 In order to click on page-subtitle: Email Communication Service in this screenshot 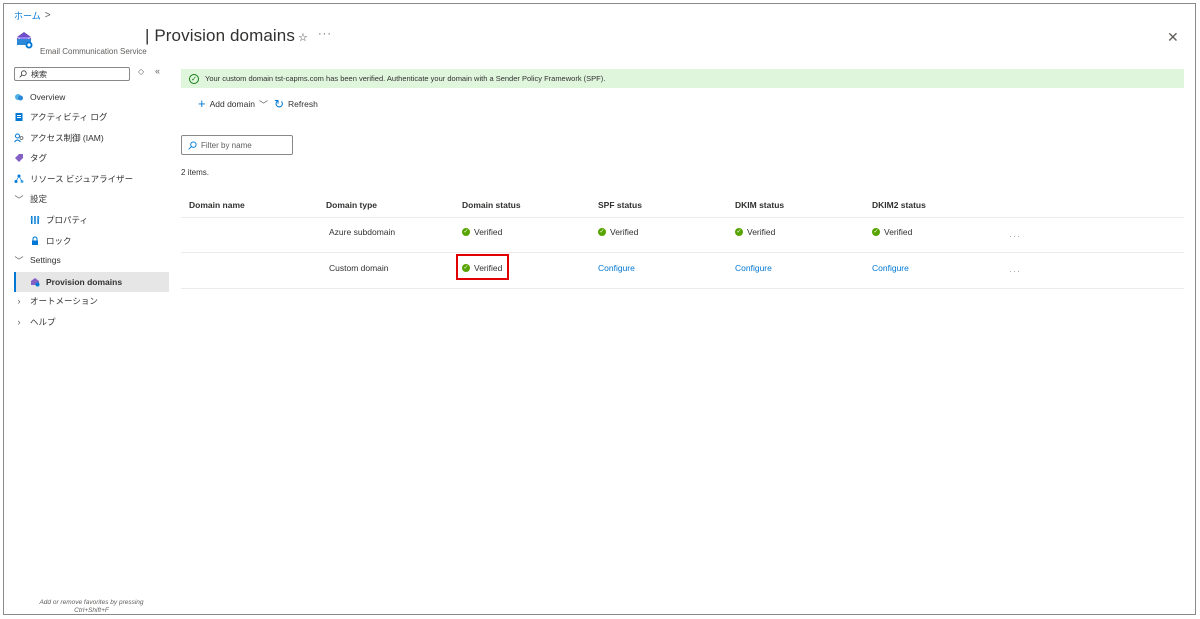, I will do `click(93, 51)`.